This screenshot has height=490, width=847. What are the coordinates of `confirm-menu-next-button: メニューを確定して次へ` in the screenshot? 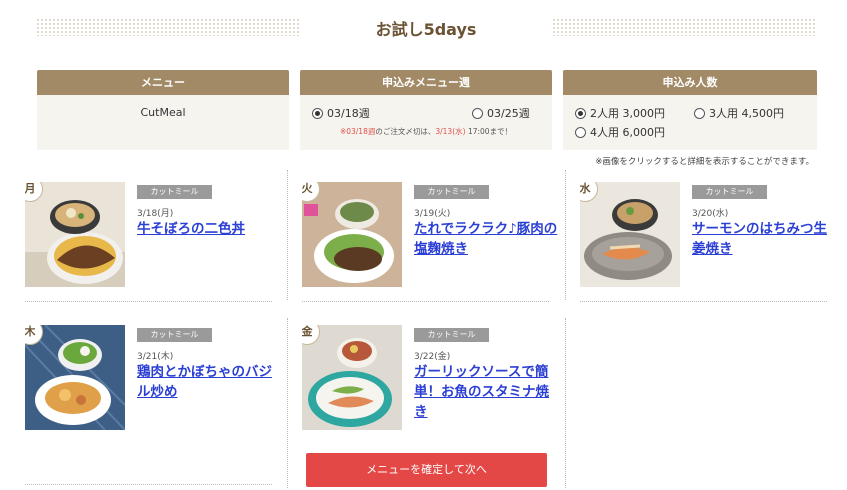 It's located at (426, 470).